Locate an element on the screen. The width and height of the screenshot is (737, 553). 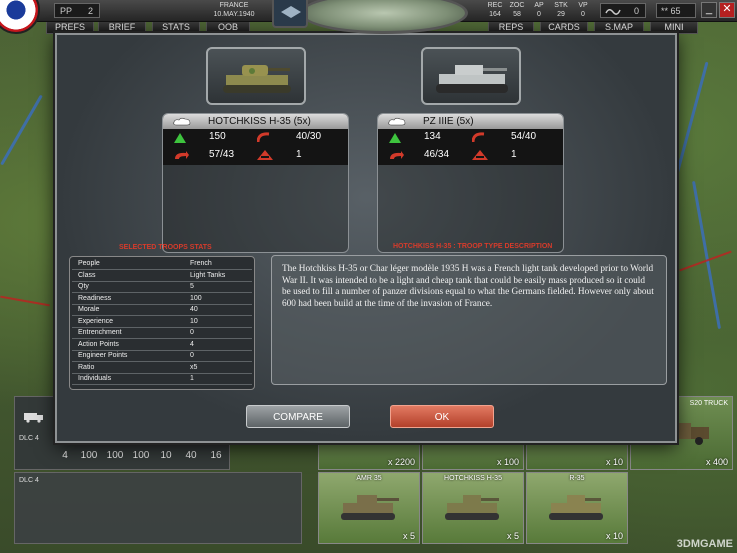
truck-icon is located at coordinates (33, 418).